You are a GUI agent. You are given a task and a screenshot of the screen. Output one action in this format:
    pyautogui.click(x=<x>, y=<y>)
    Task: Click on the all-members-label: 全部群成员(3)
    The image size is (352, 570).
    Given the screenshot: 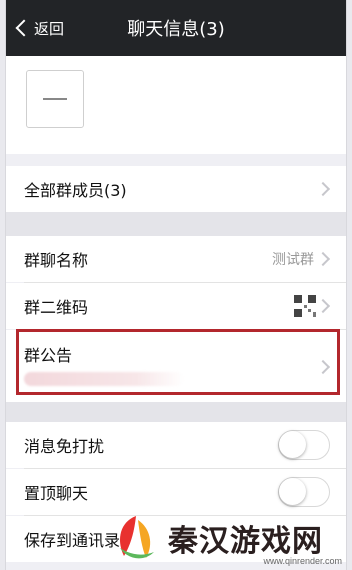 What is the action you would take?
    pyautogui.click(x=75, y=190)
    